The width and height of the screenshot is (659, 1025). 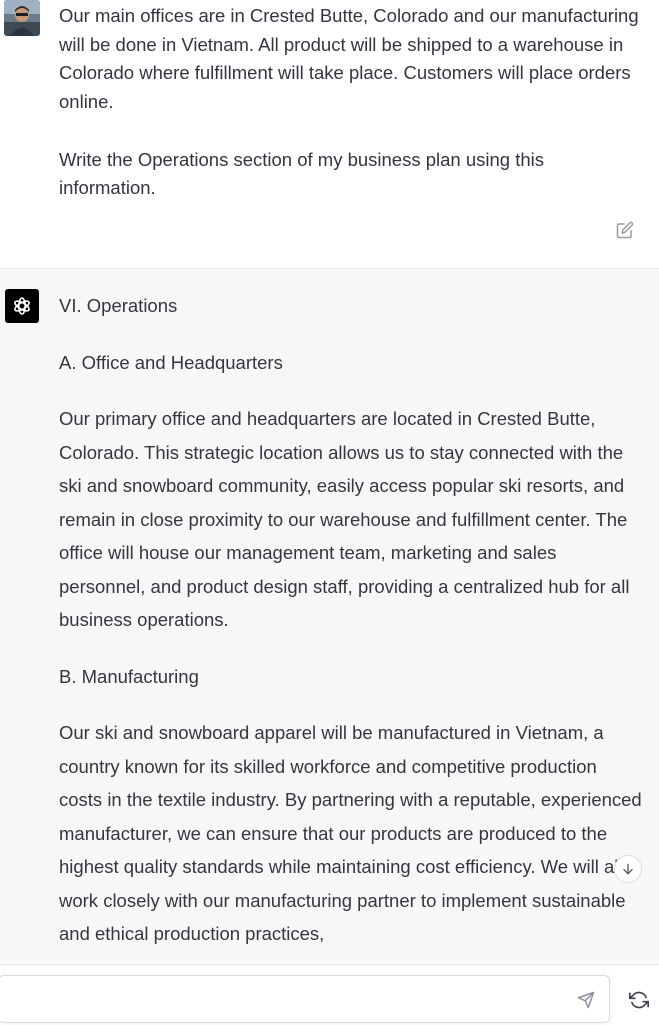 I want to click on manufacturing-heading: B. Manufacturing, so click(x=129, y=676).